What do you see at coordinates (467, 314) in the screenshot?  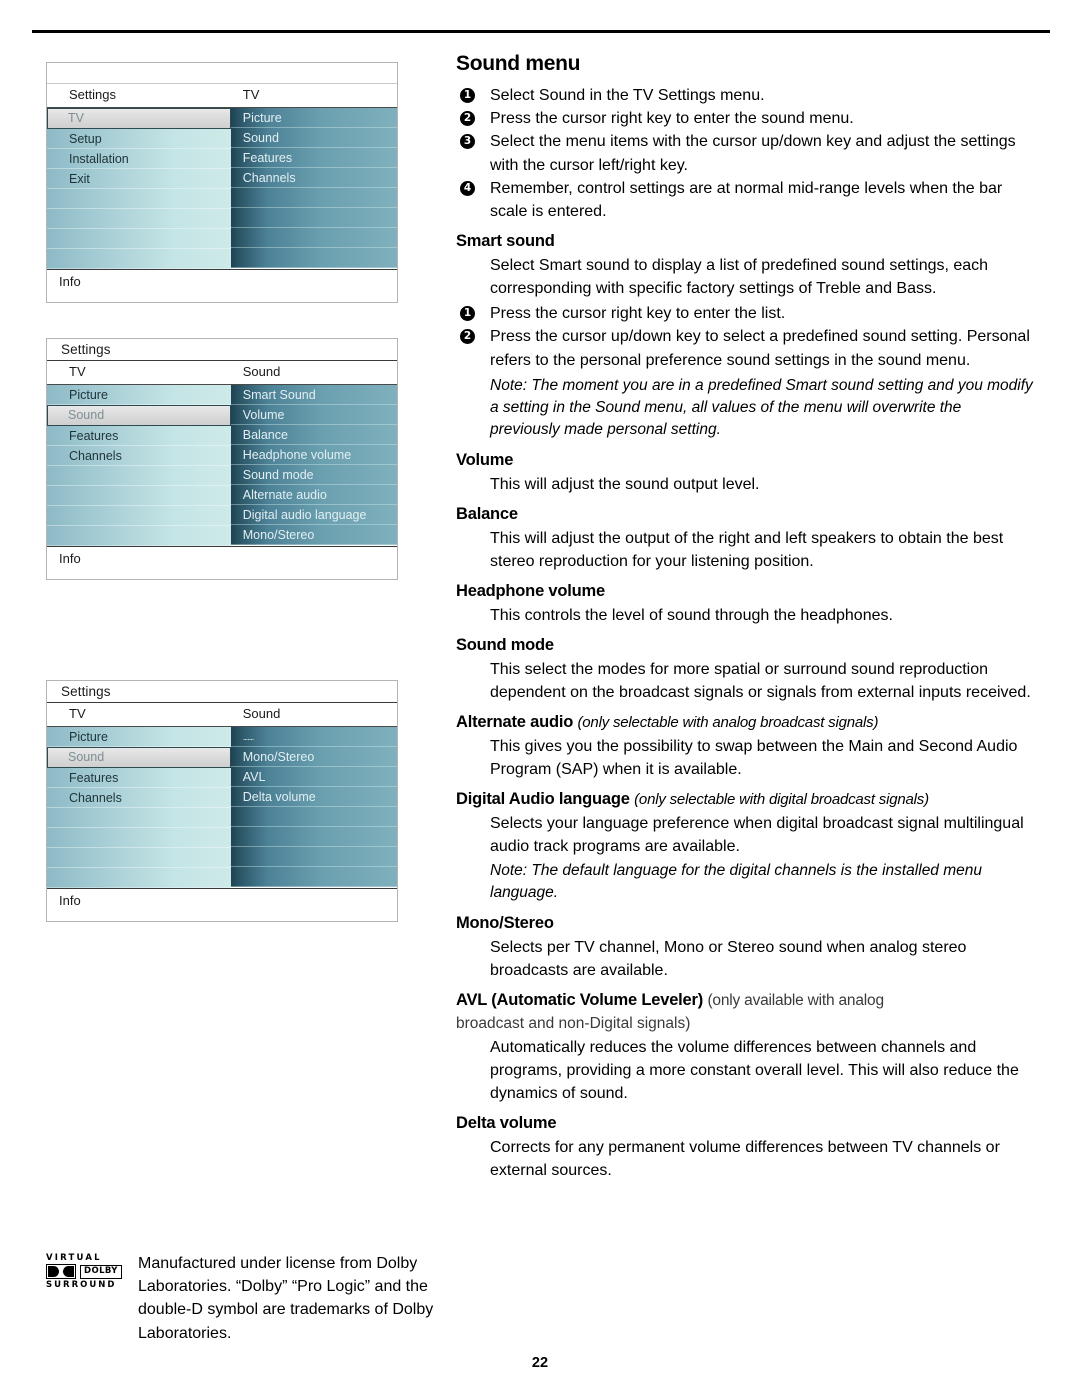 I see `step-number-1: 1` at bounding box center [467, 314].